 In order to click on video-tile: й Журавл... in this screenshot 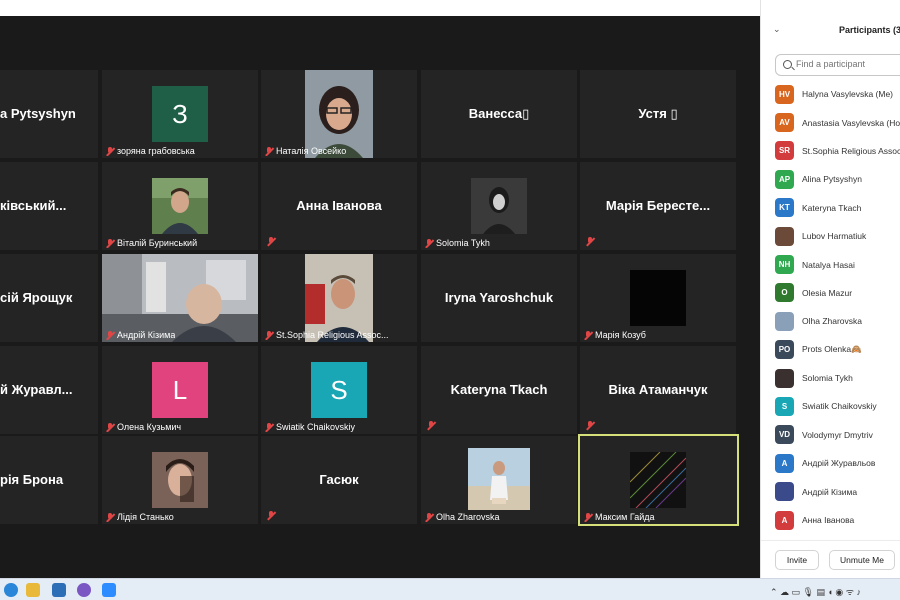, I will do `click(49, 390)`.